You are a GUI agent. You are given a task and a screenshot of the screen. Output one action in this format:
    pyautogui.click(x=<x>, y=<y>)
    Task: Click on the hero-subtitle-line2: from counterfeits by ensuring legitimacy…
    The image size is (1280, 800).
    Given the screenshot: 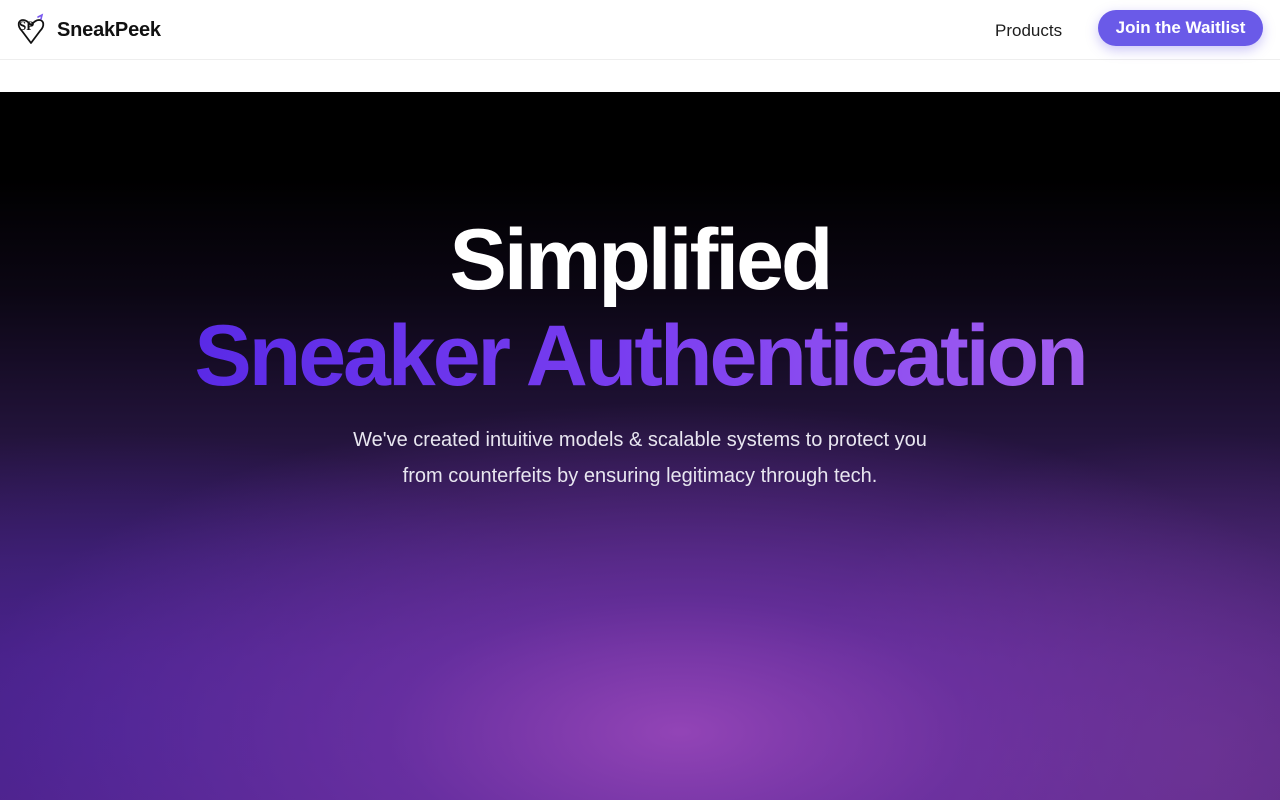 What is the action you would take?
    pyautogui.click(x=640, y=476)
    